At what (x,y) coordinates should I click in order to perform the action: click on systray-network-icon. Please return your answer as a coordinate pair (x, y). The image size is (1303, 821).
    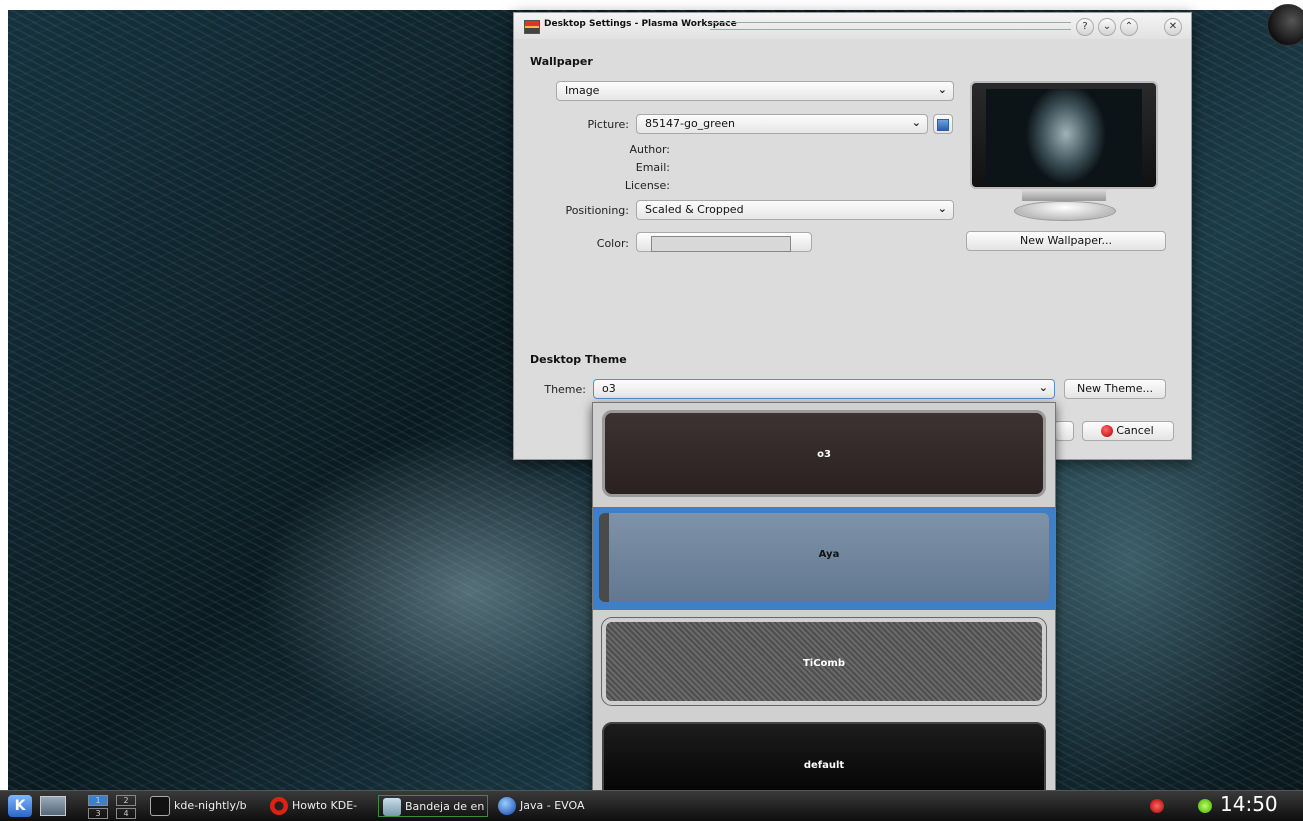
    Looking at the image, I should click on (1205, 806).